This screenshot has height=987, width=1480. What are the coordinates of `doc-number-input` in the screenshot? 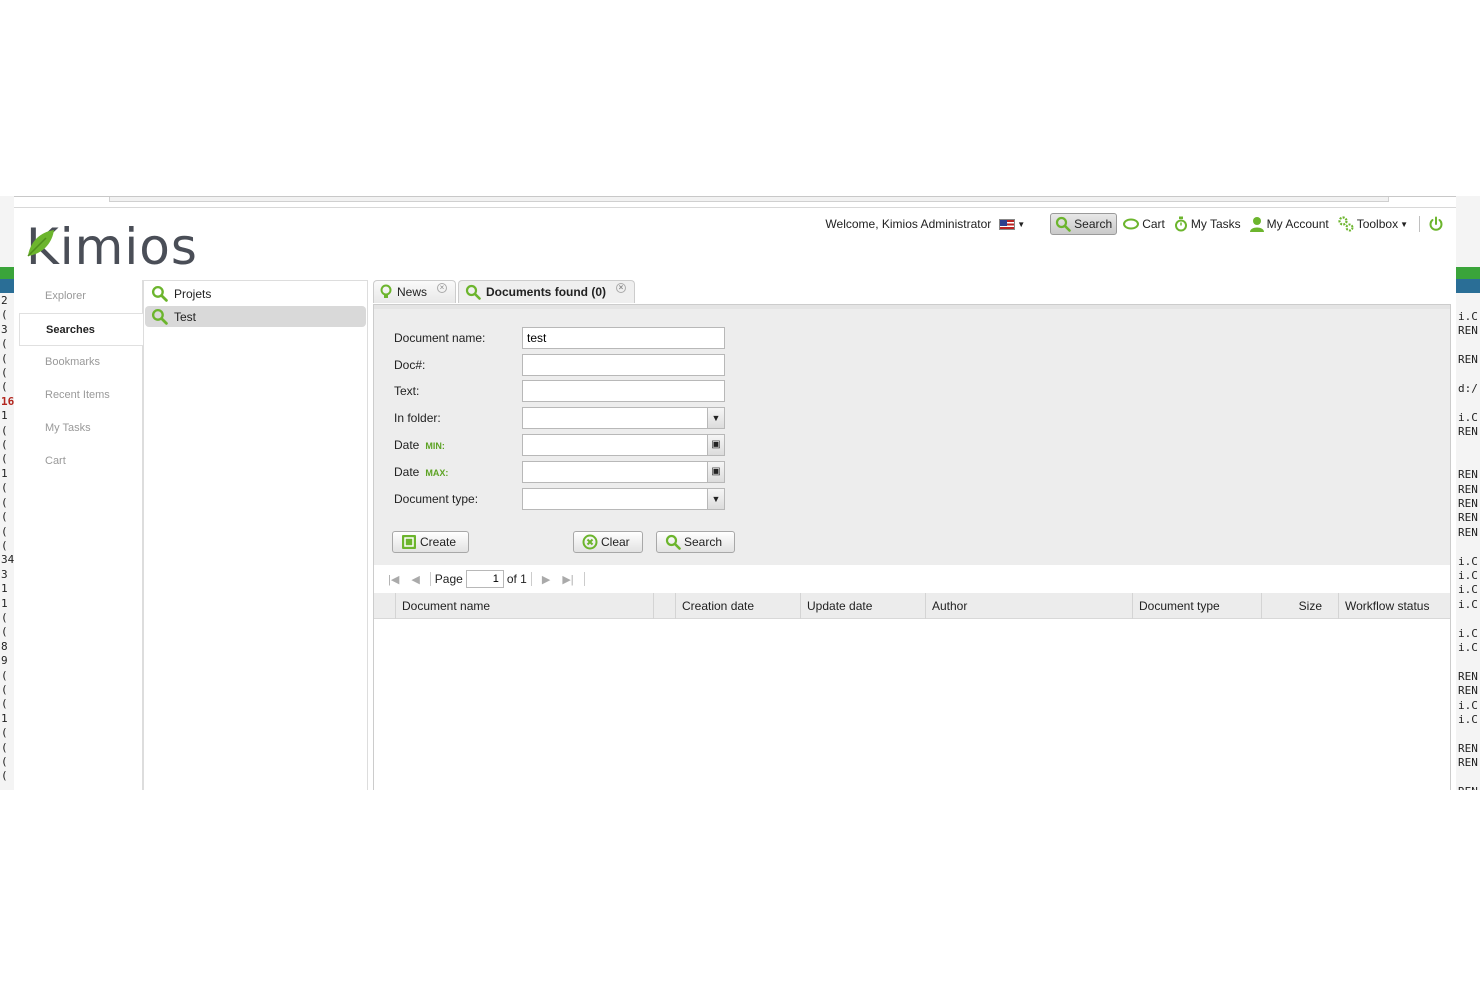 It's located at (623, 365).